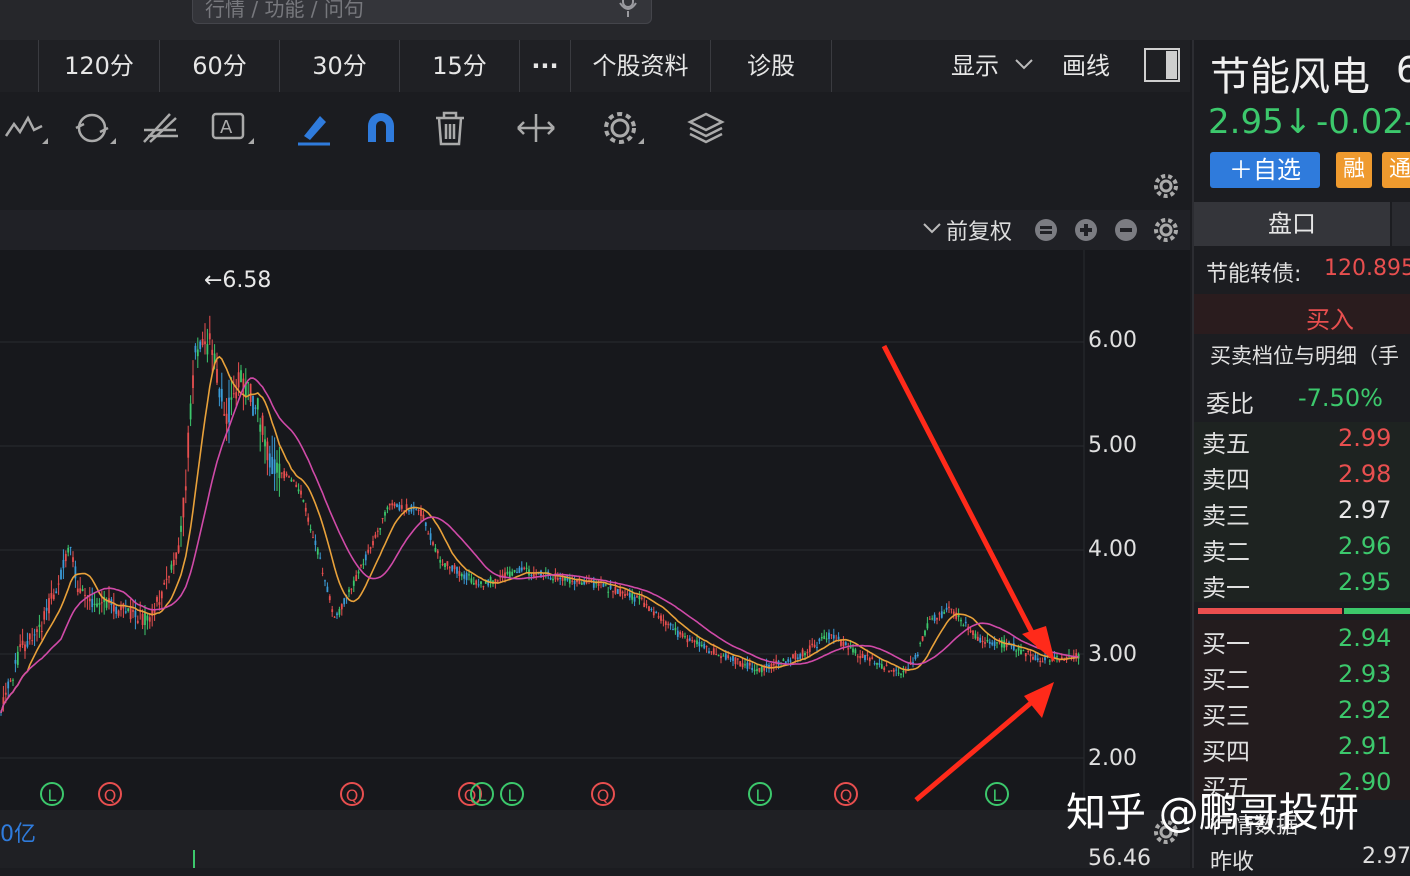 This screenshot has height=876, width=1410. Describe the element at coordinates (1364, 746) in the screenshot. I see `bid-4-price: 2.91` at that location.